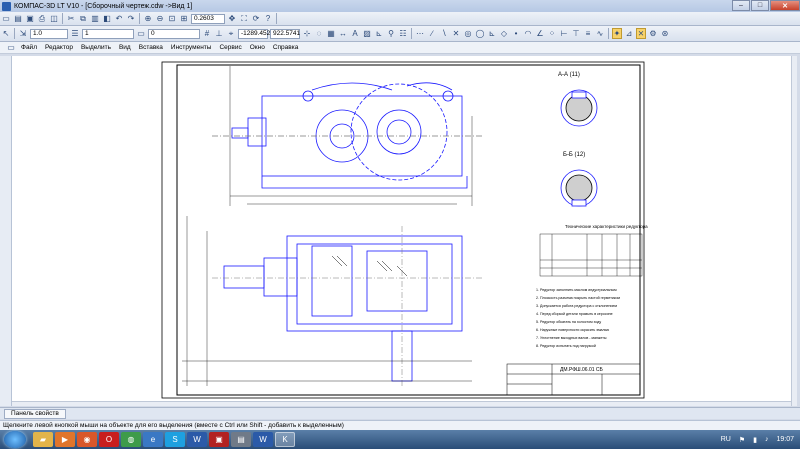 The height and width of the screenshot is (449, 800). What do you see at coordinates (231, 33) in the screenshot?
I see `local-cs-icon: ⌖` at bounding box center [231, 33].